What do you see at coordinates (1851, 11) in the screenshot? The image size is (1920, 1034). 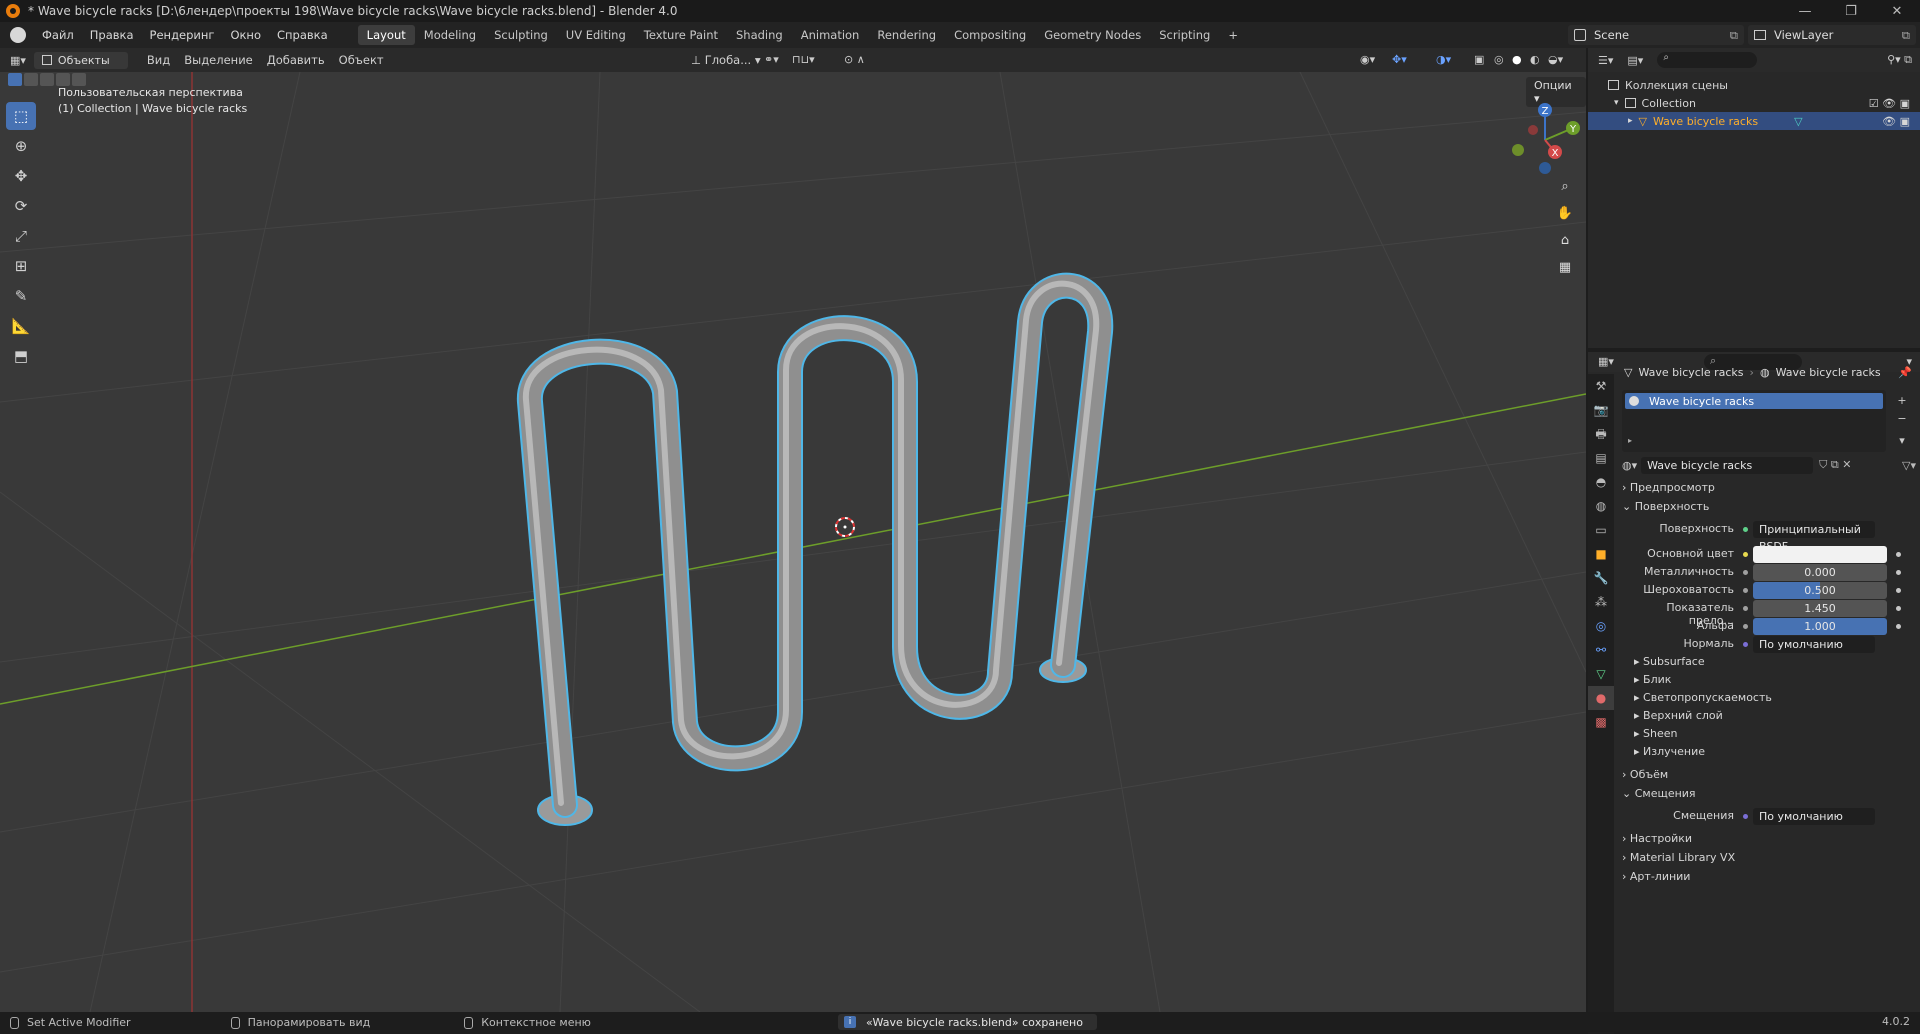 I see `maximize-button: ❐` at bounding box center [1851, 11].